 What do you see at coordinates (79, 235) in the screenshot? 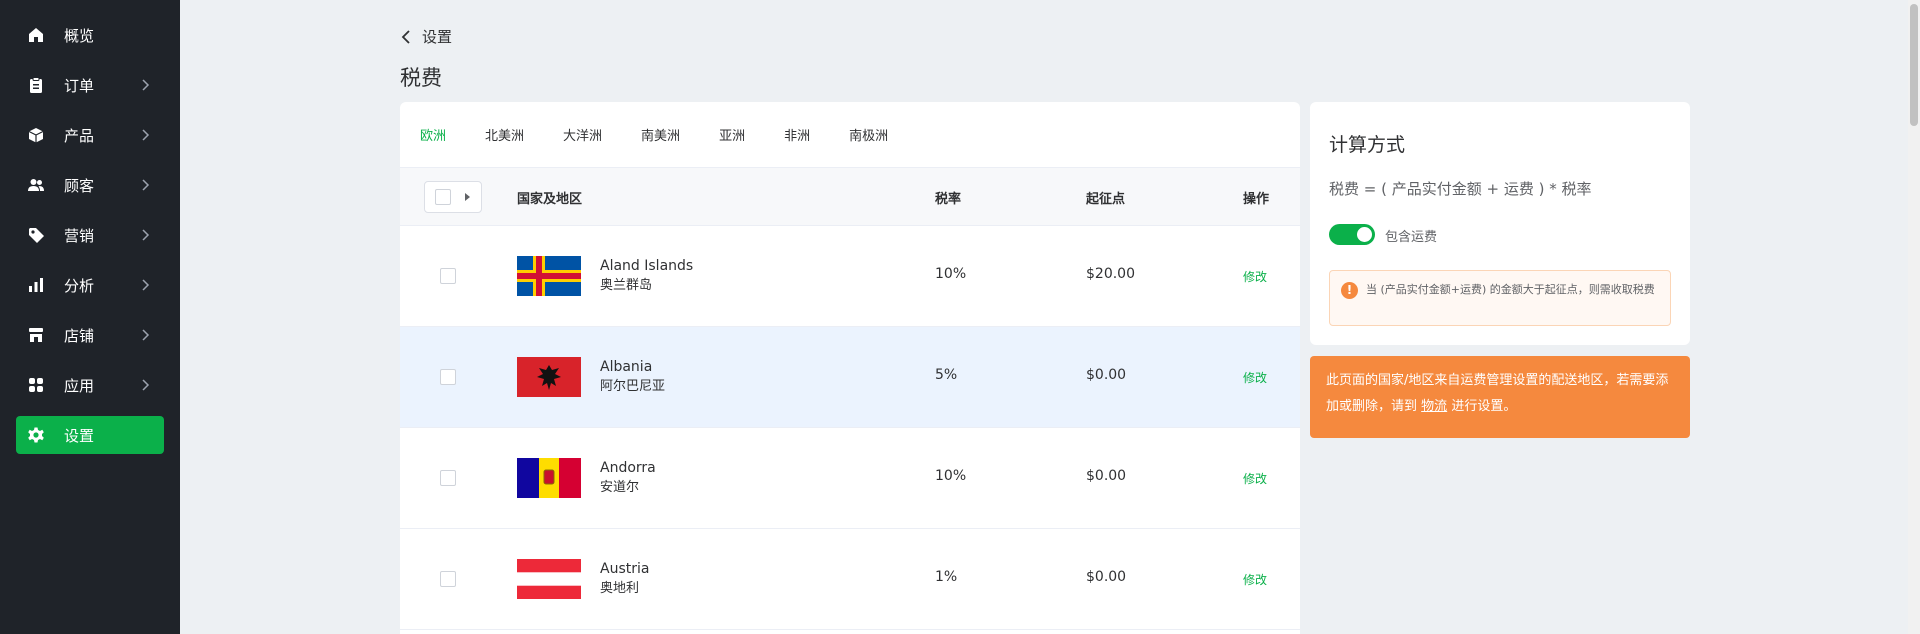
I see `sidebar-item-label: 营销` at bounding box center [79, 235].